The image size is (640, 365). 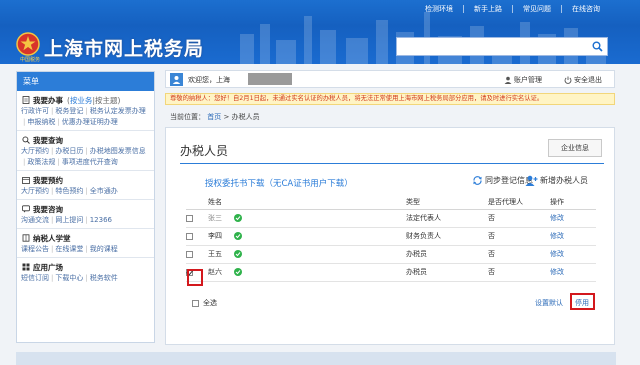 What do you see at coordinates (477, 180) in the screenshot?
I see `sync-icon` at bounding box center [477, 180].